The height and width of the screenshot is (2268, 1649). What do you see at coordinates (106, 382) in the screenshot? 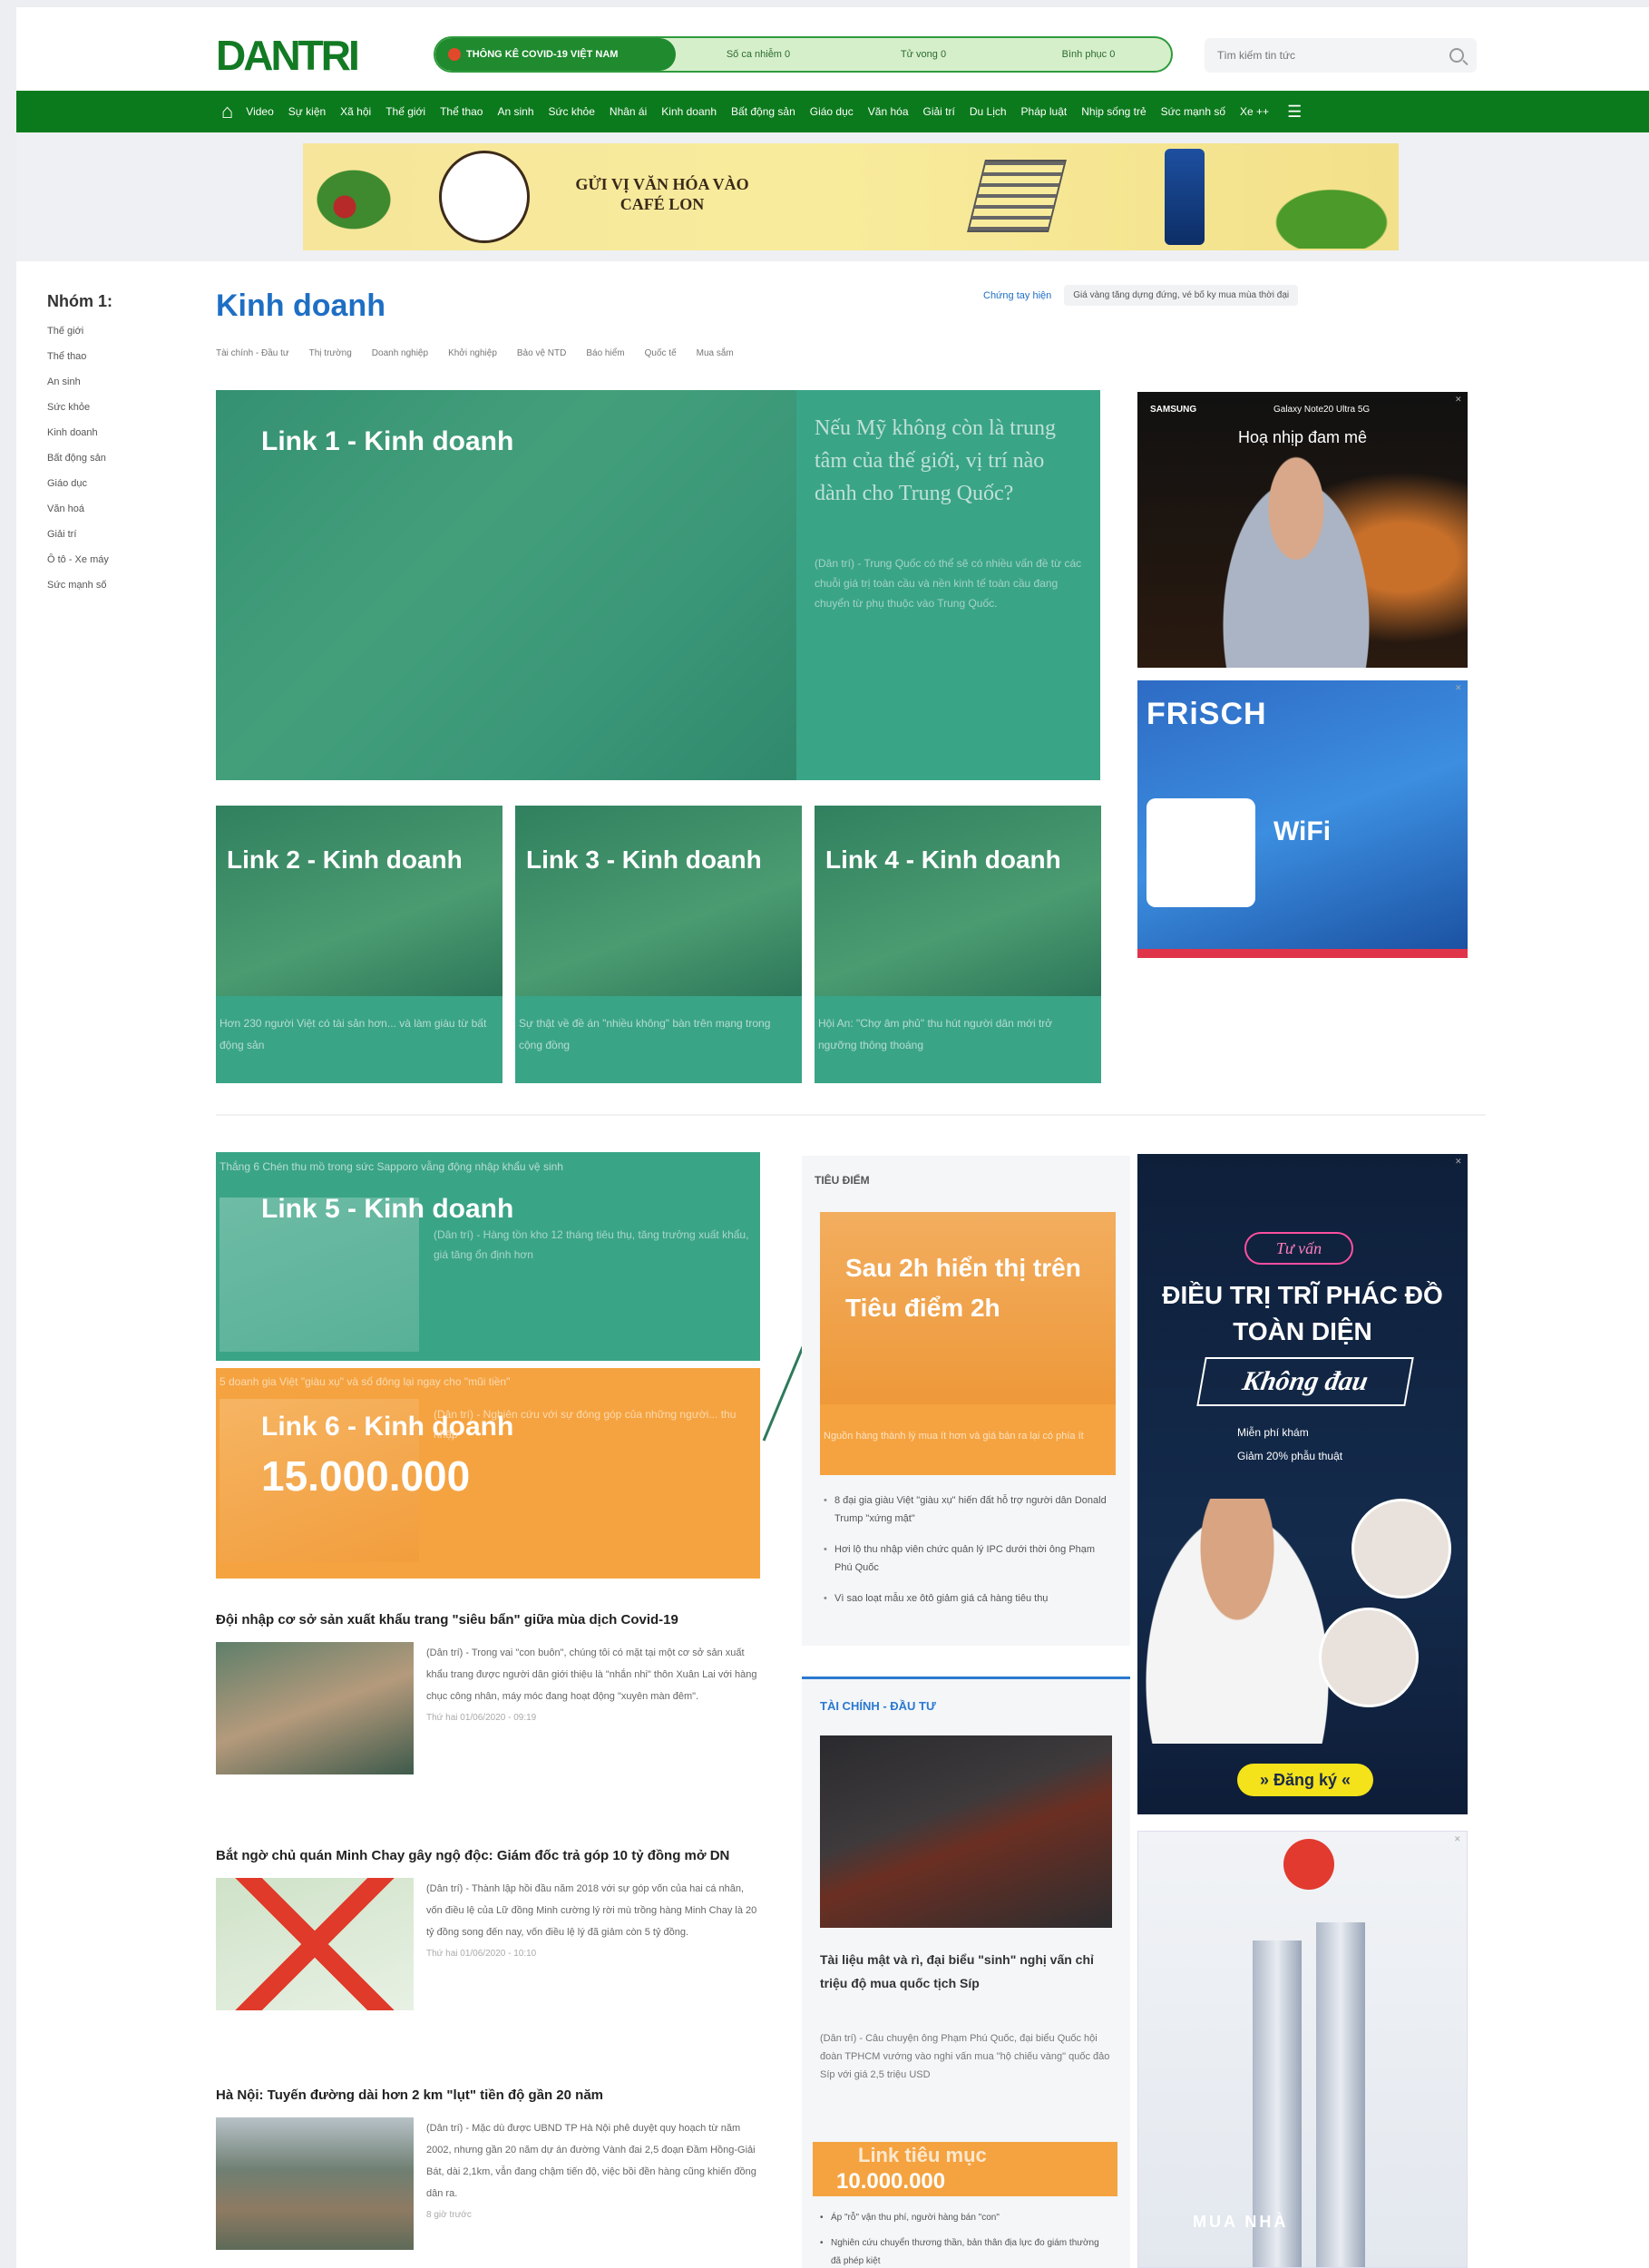
I see `sidebar-item-an-sinh: An sinh` at bounding box center [106, 382].